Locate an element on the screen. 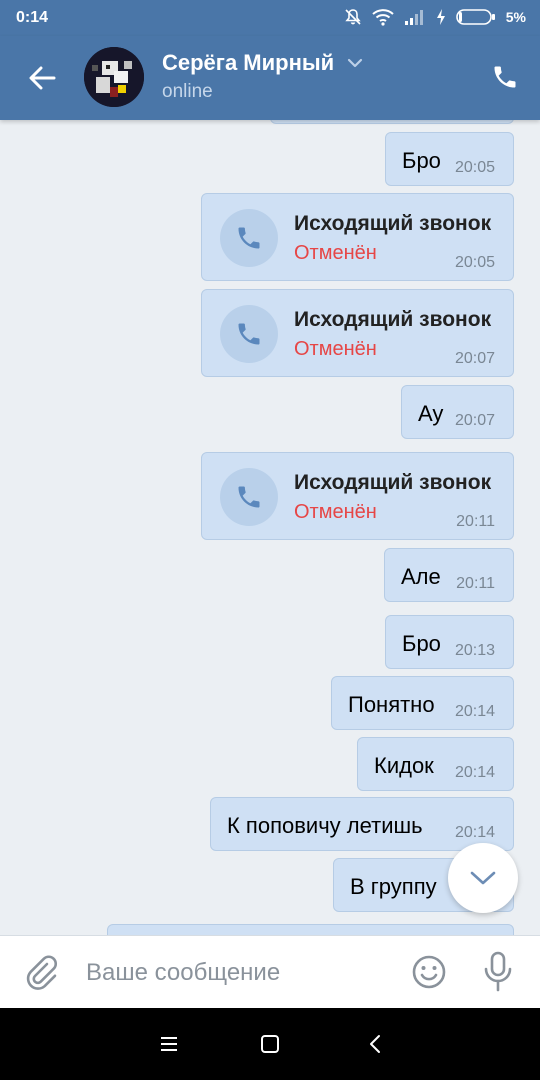  back-button is located at coordinates (42, 78).